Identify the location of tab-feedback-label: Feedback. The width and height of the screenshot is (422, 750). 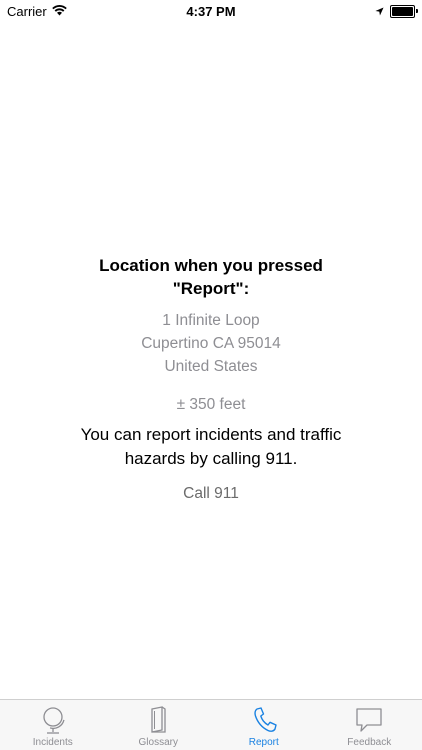
(369, 742).